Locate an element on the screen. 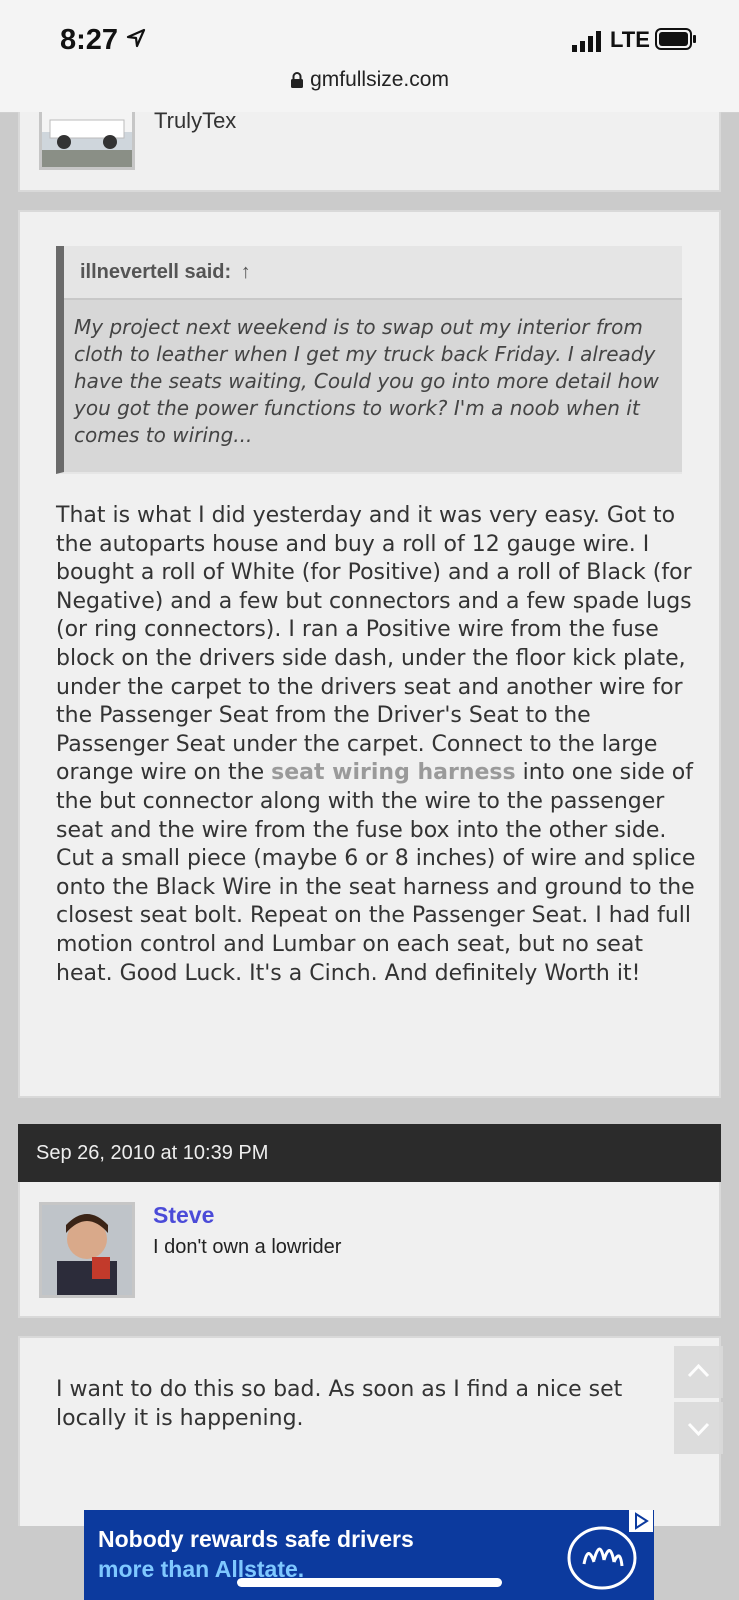 The height and width of the screenshot is (1600, 739). user-title: I don't own a lowrider is located at coordinates (247, 1247).